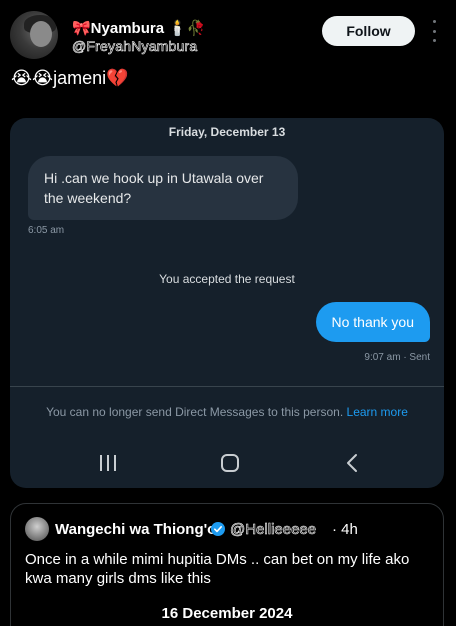 The image size is (456, 626). I want to click on follow-button: Follow, so click(368, 31).